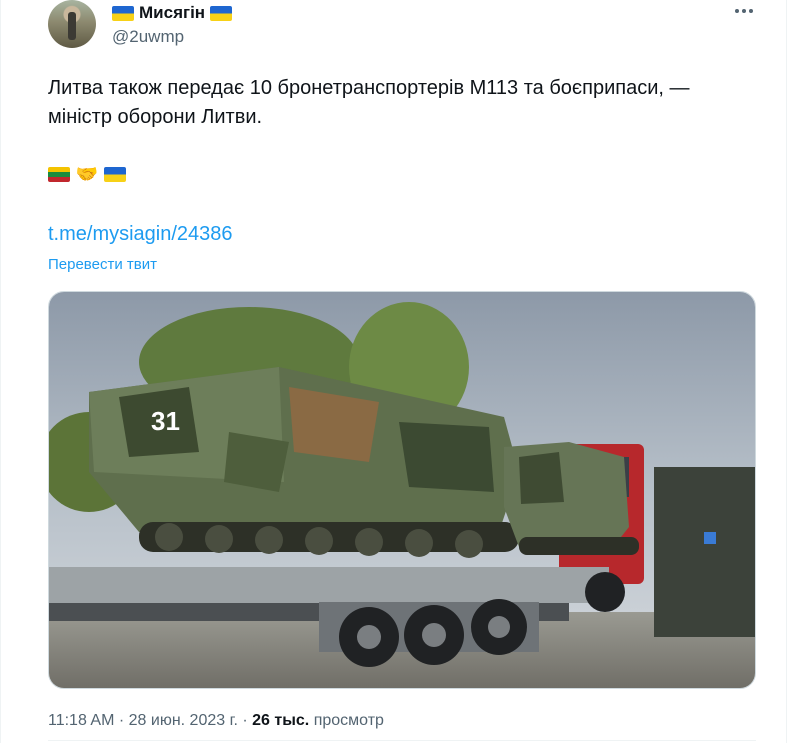 This screenshot has width=788, height=743. Describe the element at coordinates (402, 740) in the screenshot. I see `tweet-divider` at that location.